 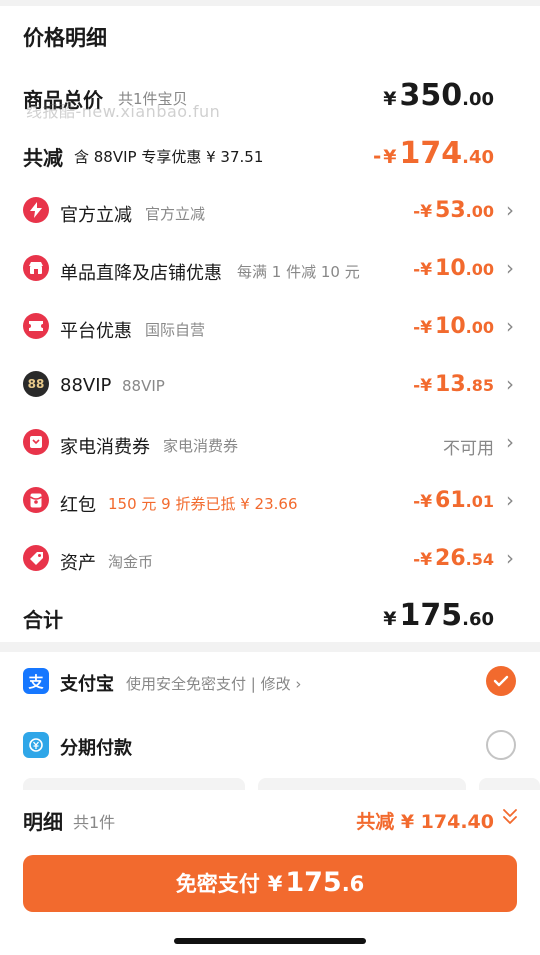 What do you see at coordinates (78, 563) in the screenshot?
I see `discount-name: 资产` at bounding box center [78, 563].